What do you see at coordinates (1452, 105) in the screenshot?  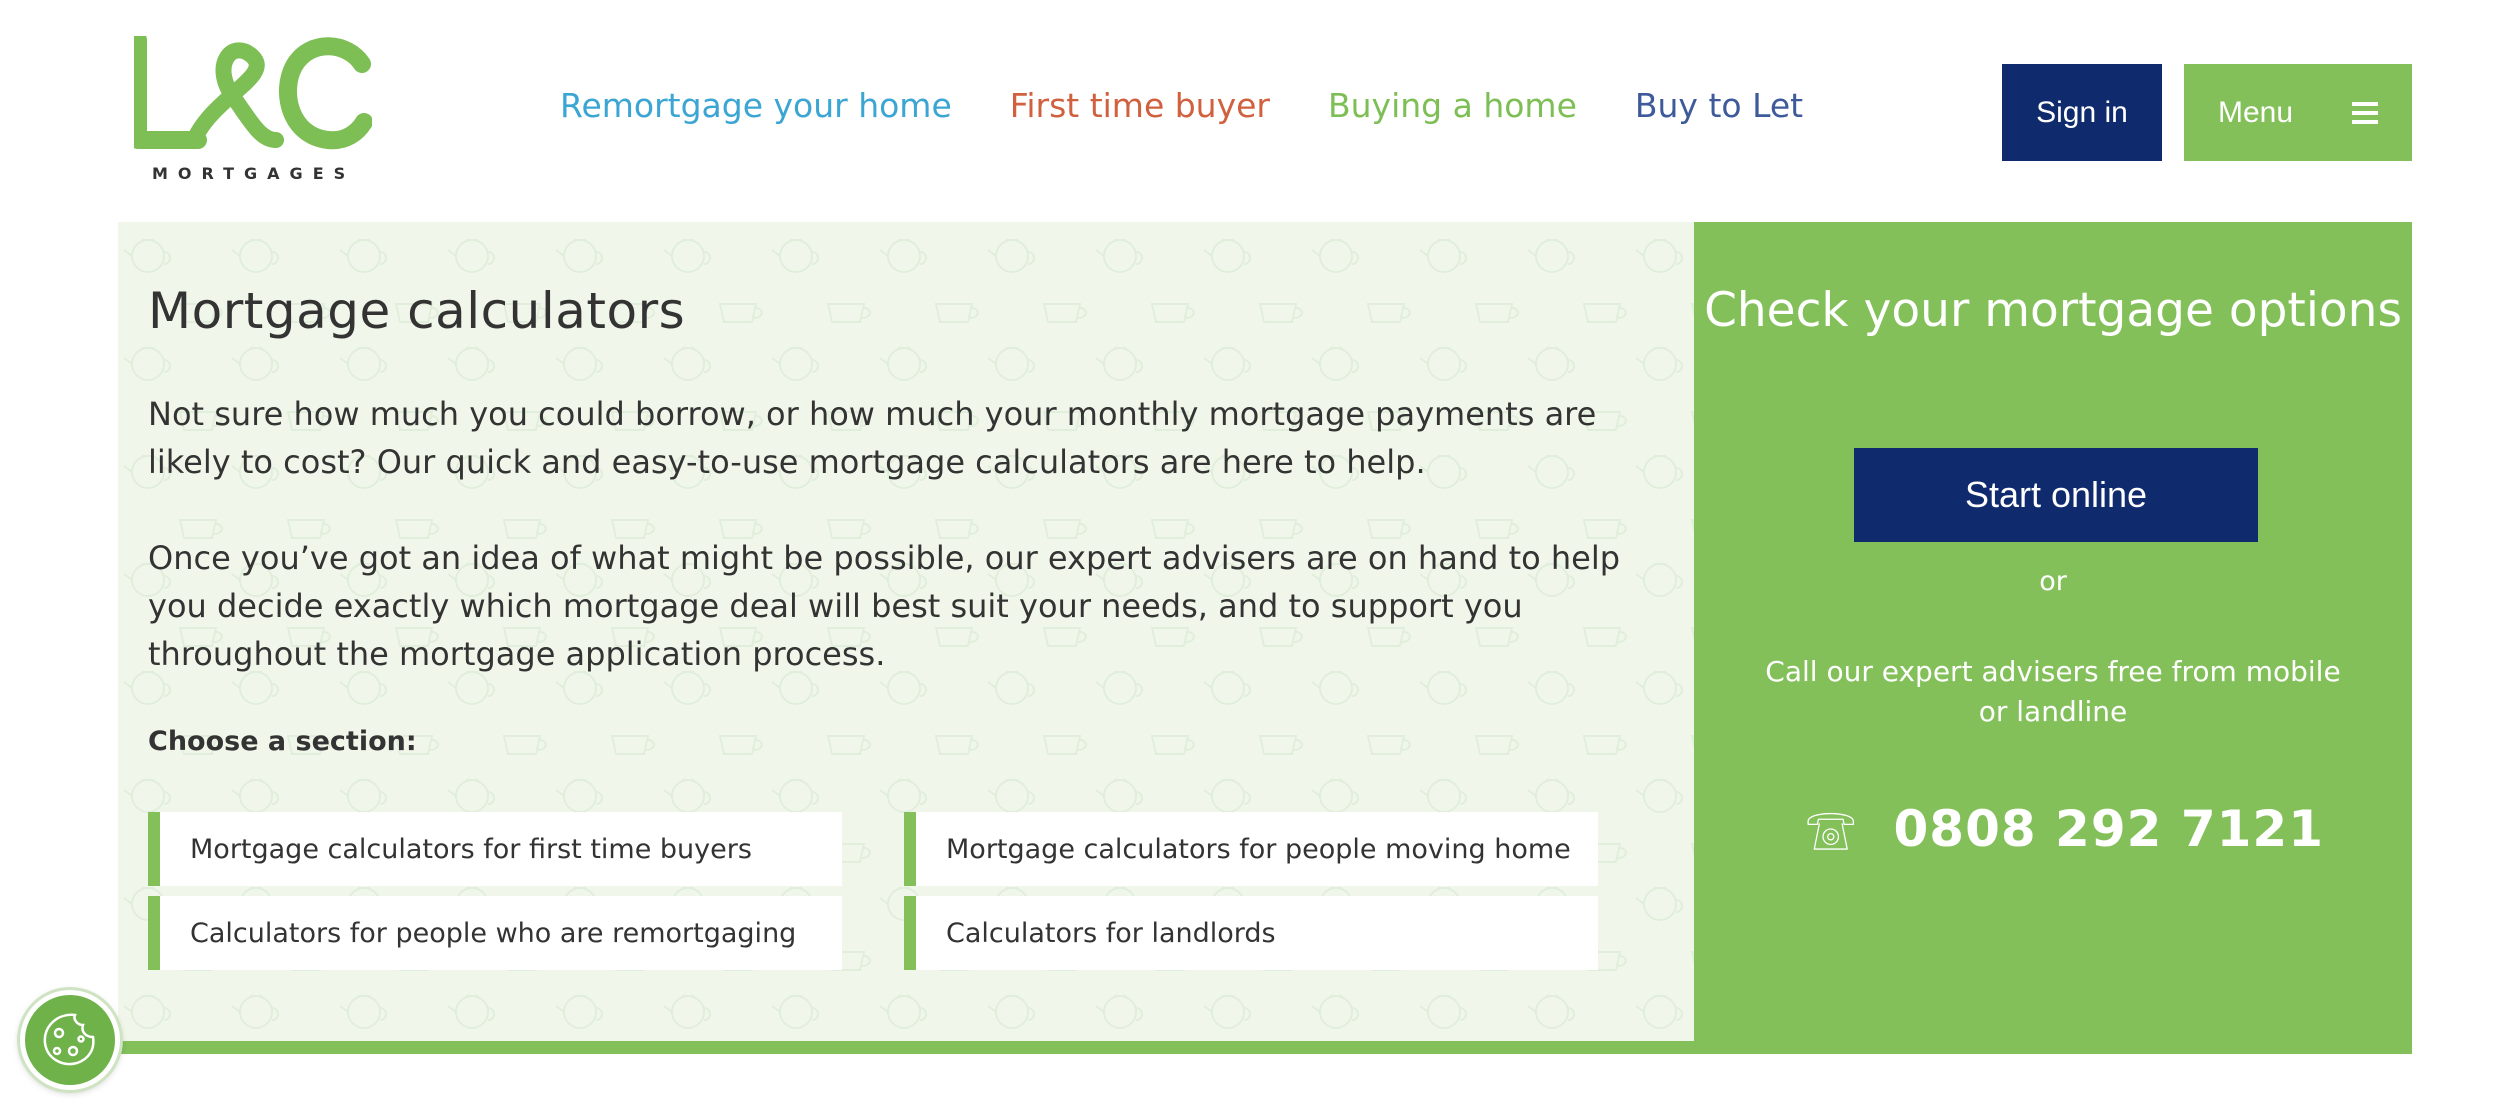 I see `nav-buying-a-home: Buying a home` at bounding box center [1452, 105].